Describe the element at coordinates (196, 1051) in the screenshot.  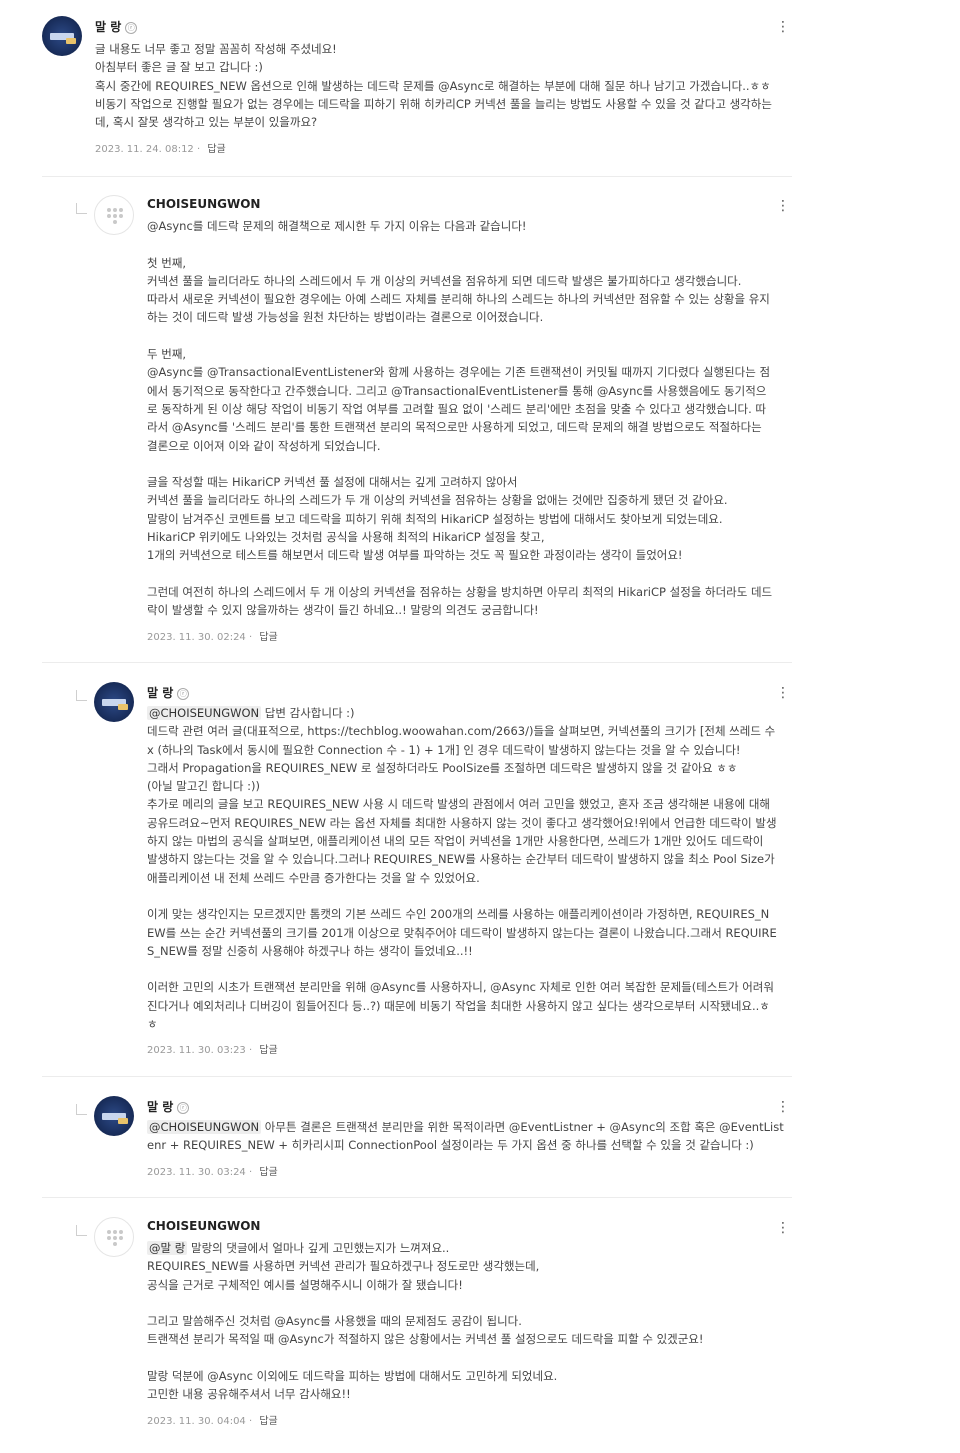
I see `comment-date: 2023. 11. 30. 03:23` at that location.